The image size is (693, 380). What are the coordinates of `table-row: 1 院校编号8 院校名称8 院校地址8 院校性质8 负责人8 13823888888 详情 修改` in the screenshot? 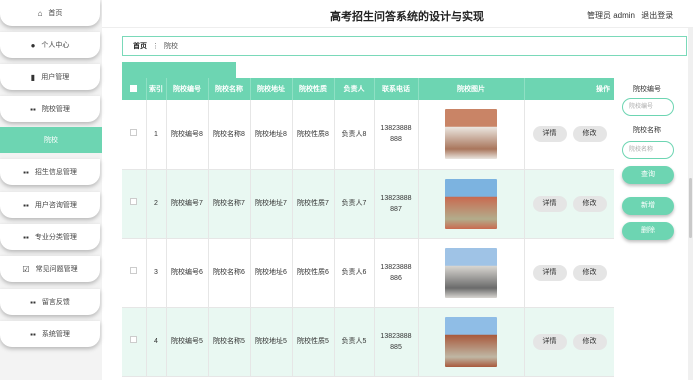 It's located at (368, 135).